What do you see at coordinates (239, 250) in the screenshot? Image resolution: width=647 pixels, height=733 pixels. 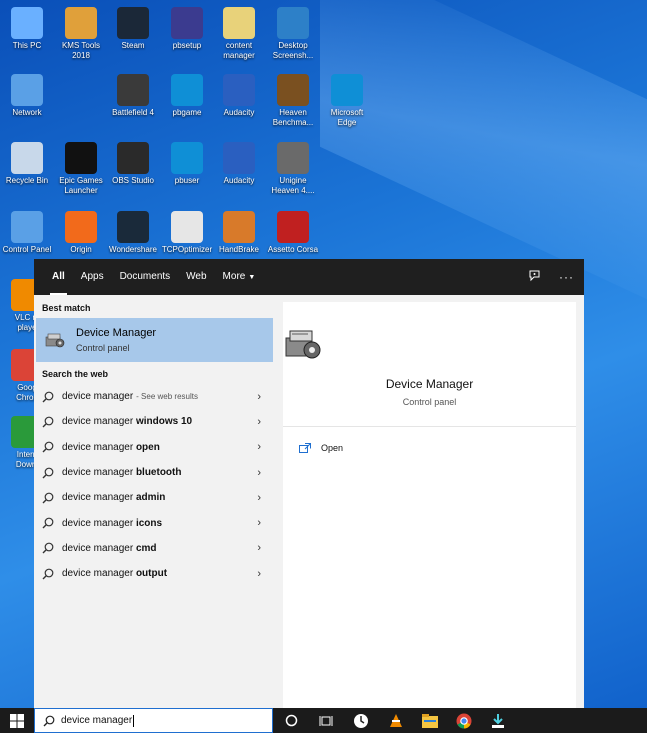 I see `desktop-icon-label: HandBrake` at bounding box center [239, 250].